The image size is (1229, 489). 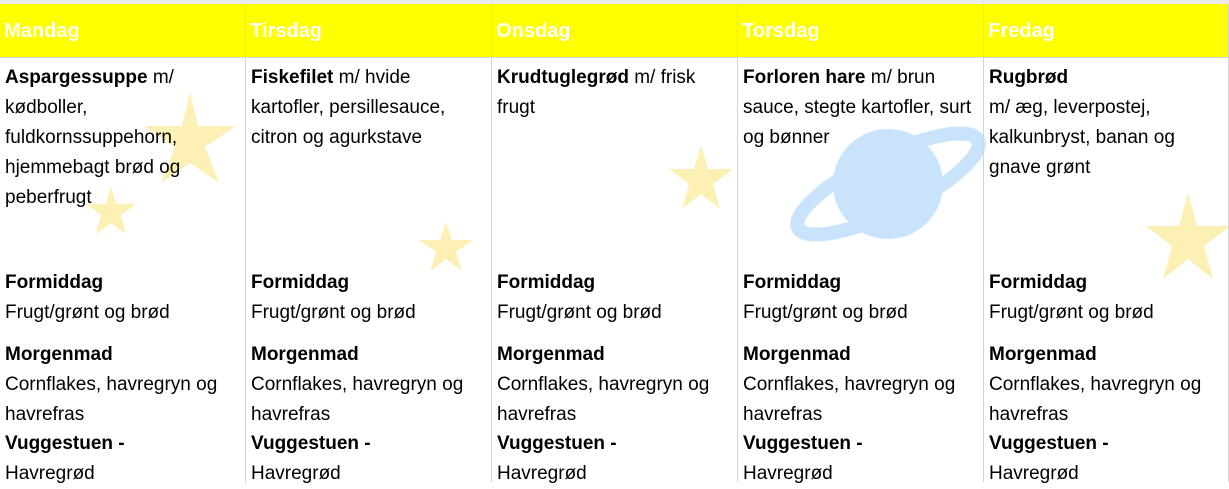 What do you see at coordinates (563, 77) in the screenshot?
I see `lunch-dish: Krudtuglegrød` at bounding box center [563, 77].